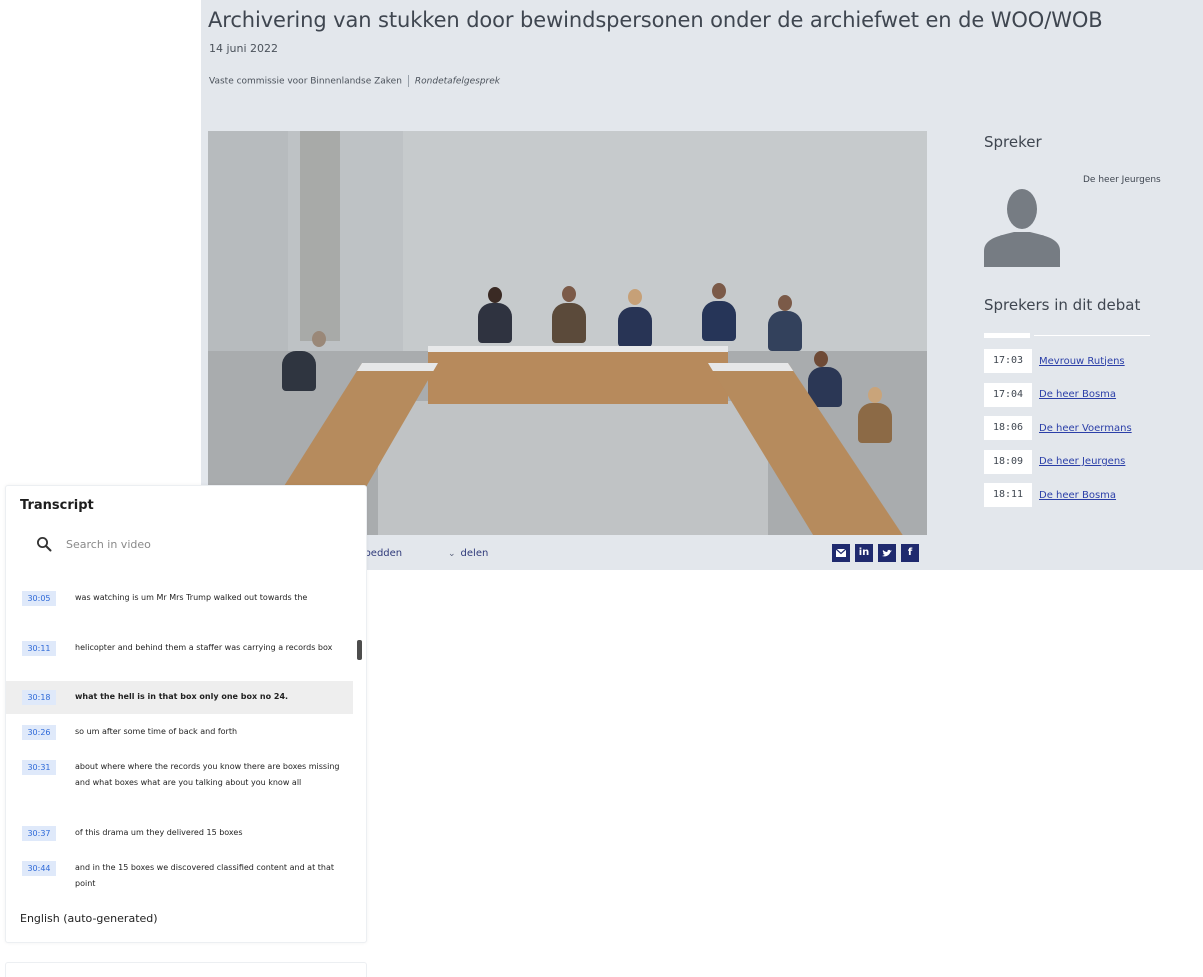 Image resolution: width=1203 pixels, height=977 pixels. What do you see at coordinates (89, 918) in the screenshot?
I see `transcript-language: English (auto-generated)` at bounding box center [89, 918].